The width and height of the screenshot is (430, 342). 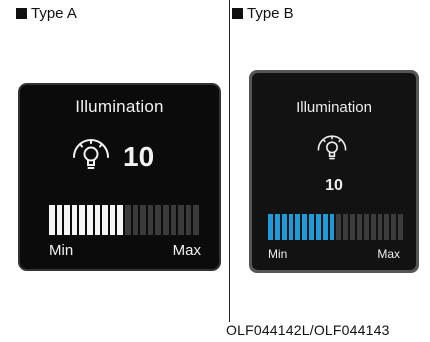 I want to click on type-b-heading: Type B, so click(x=263, y=13).